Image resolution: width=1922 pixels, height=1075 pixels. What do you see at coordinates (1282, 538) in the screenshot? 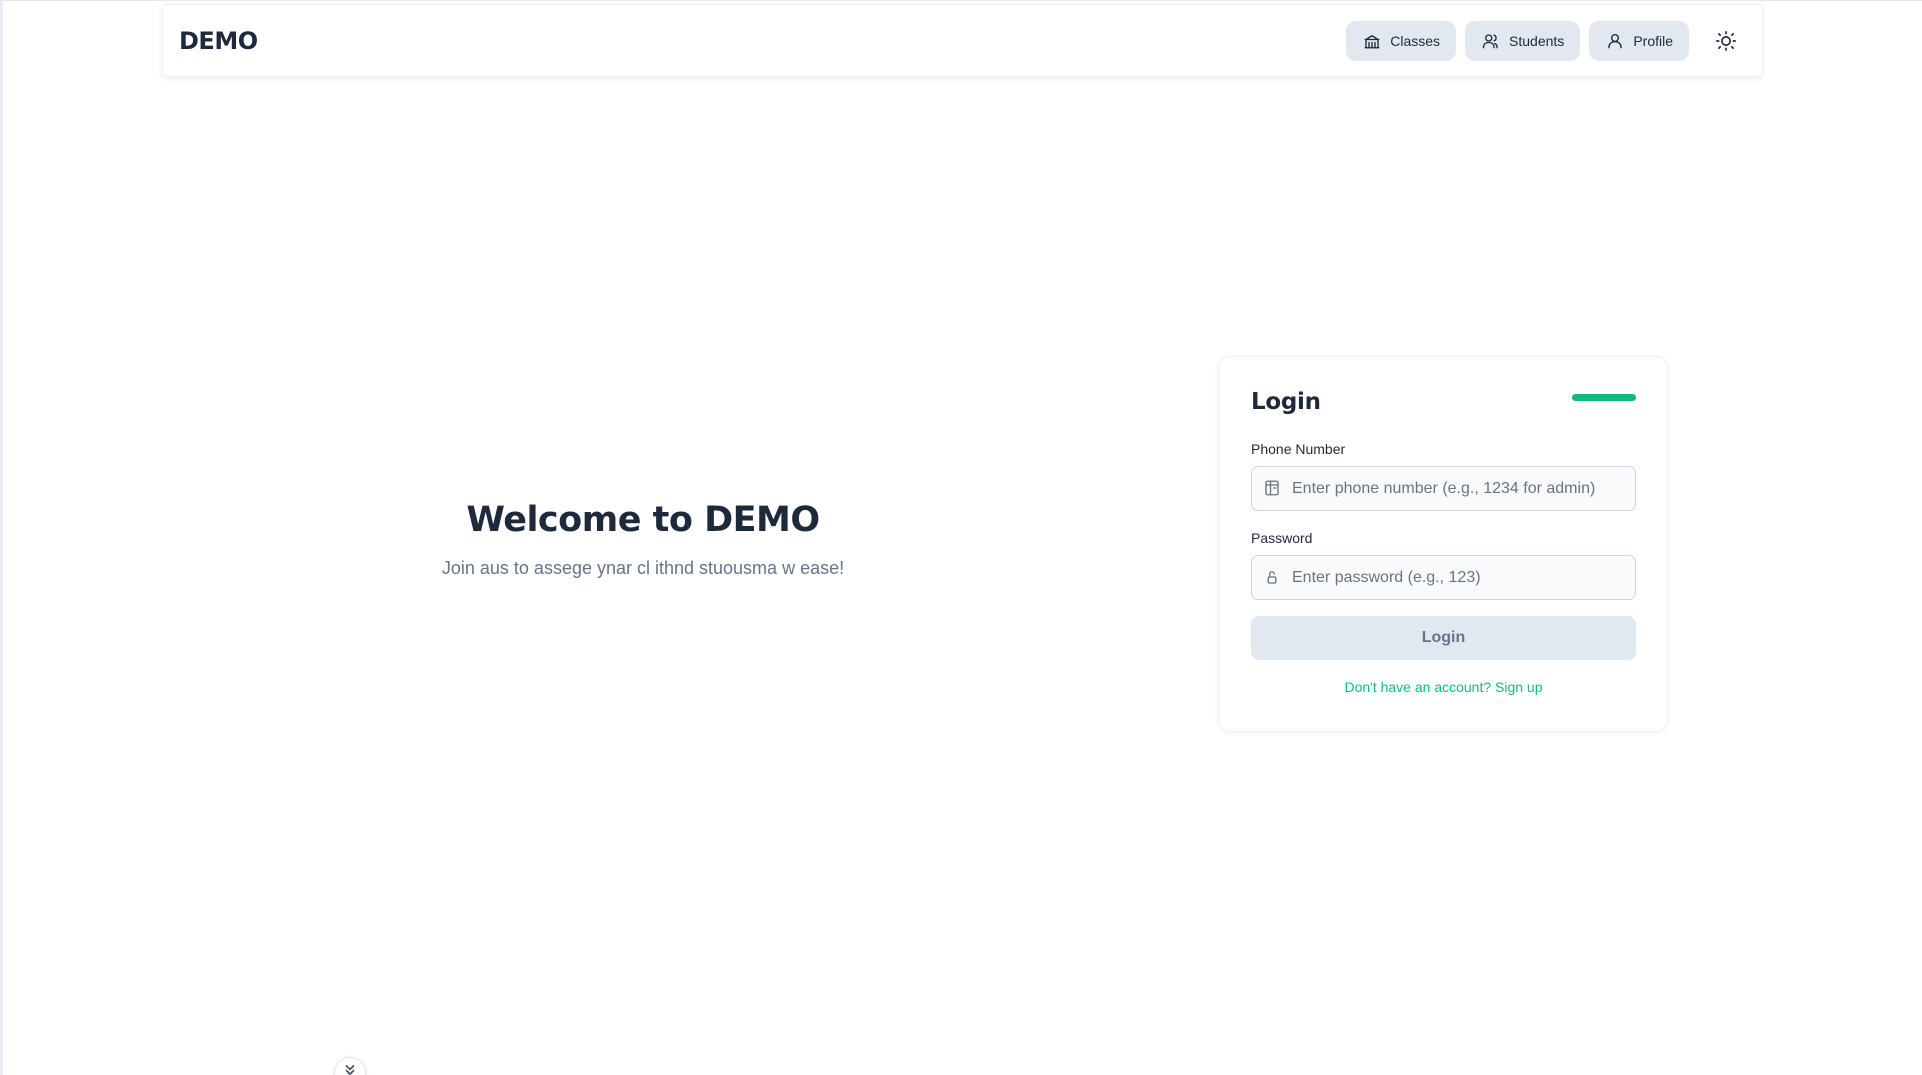
I see `password-label: Password` at bounding box center [1282, 538].